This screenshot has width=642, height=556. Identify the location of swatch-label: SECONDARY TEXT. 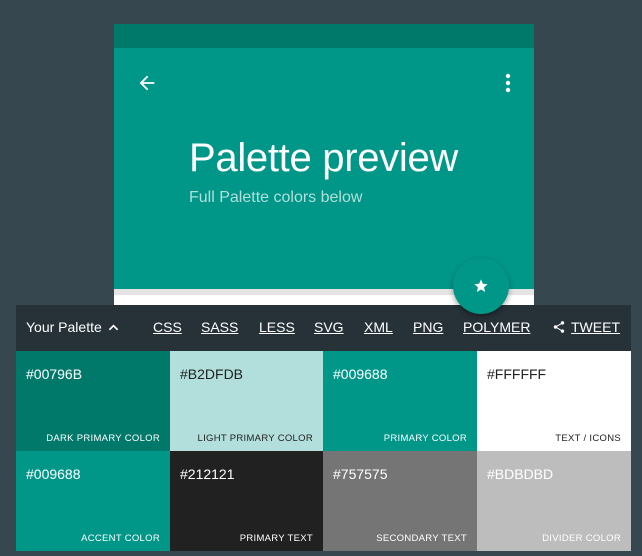
(421, 538).